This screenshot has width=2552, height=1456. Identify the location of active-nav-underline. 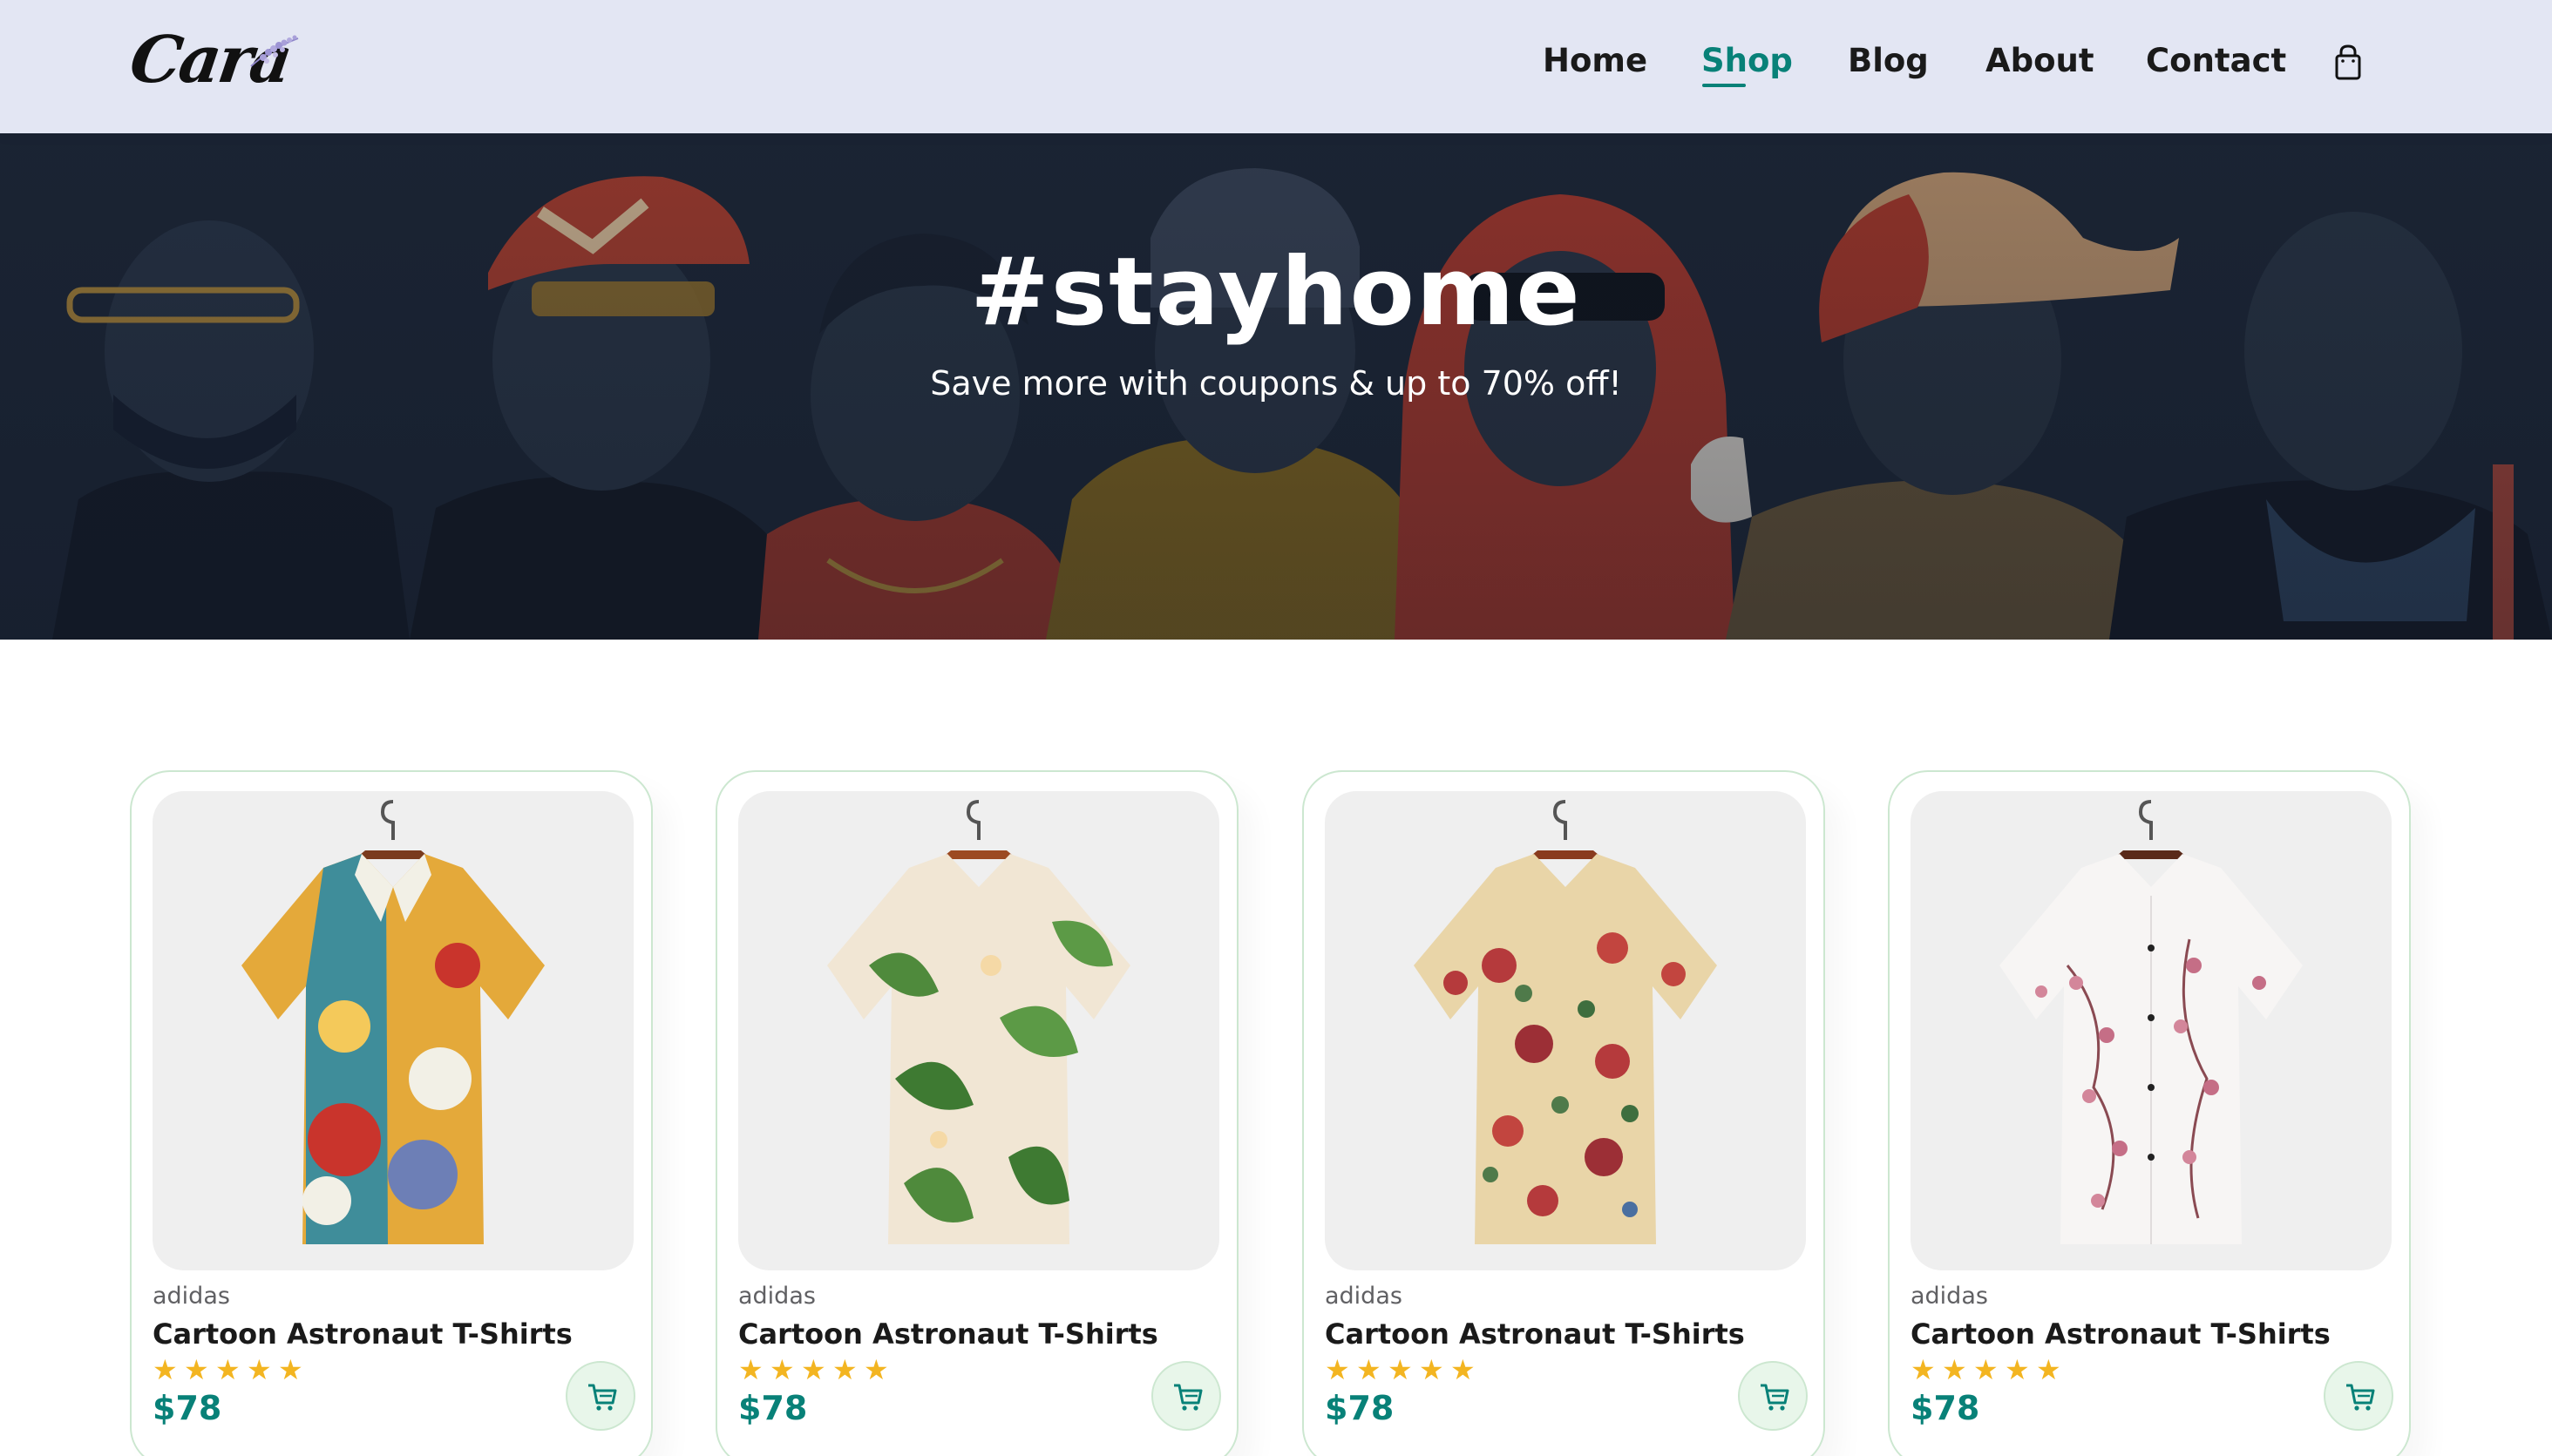
(1724, 85).